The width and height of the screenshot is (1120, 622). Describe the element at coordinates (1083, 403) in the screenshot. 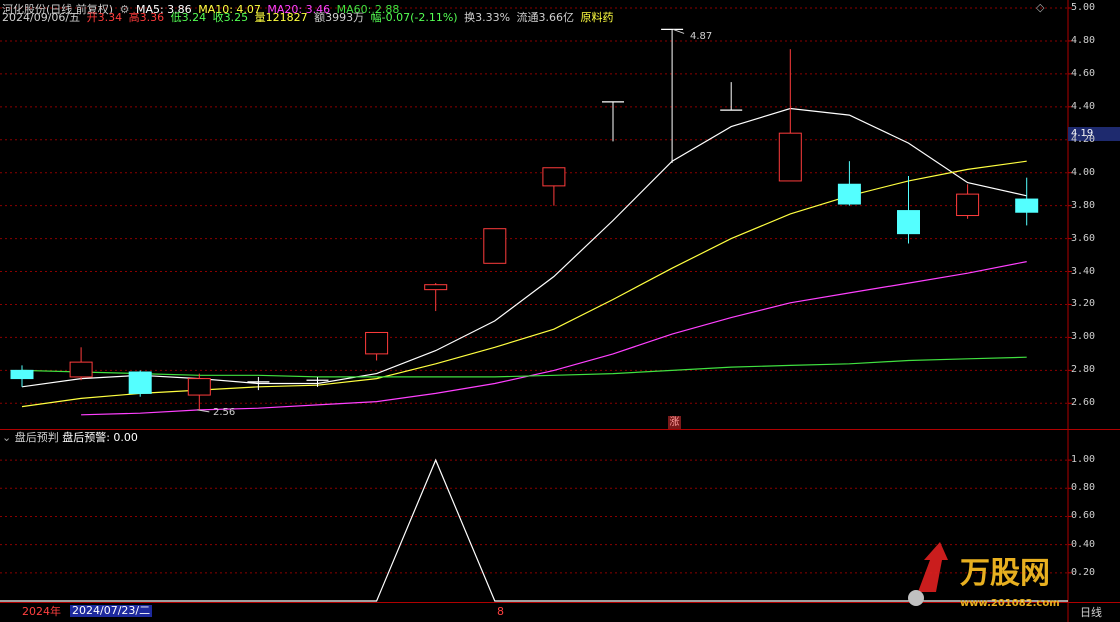

I see `price-tick-label: 2.60` at that location.